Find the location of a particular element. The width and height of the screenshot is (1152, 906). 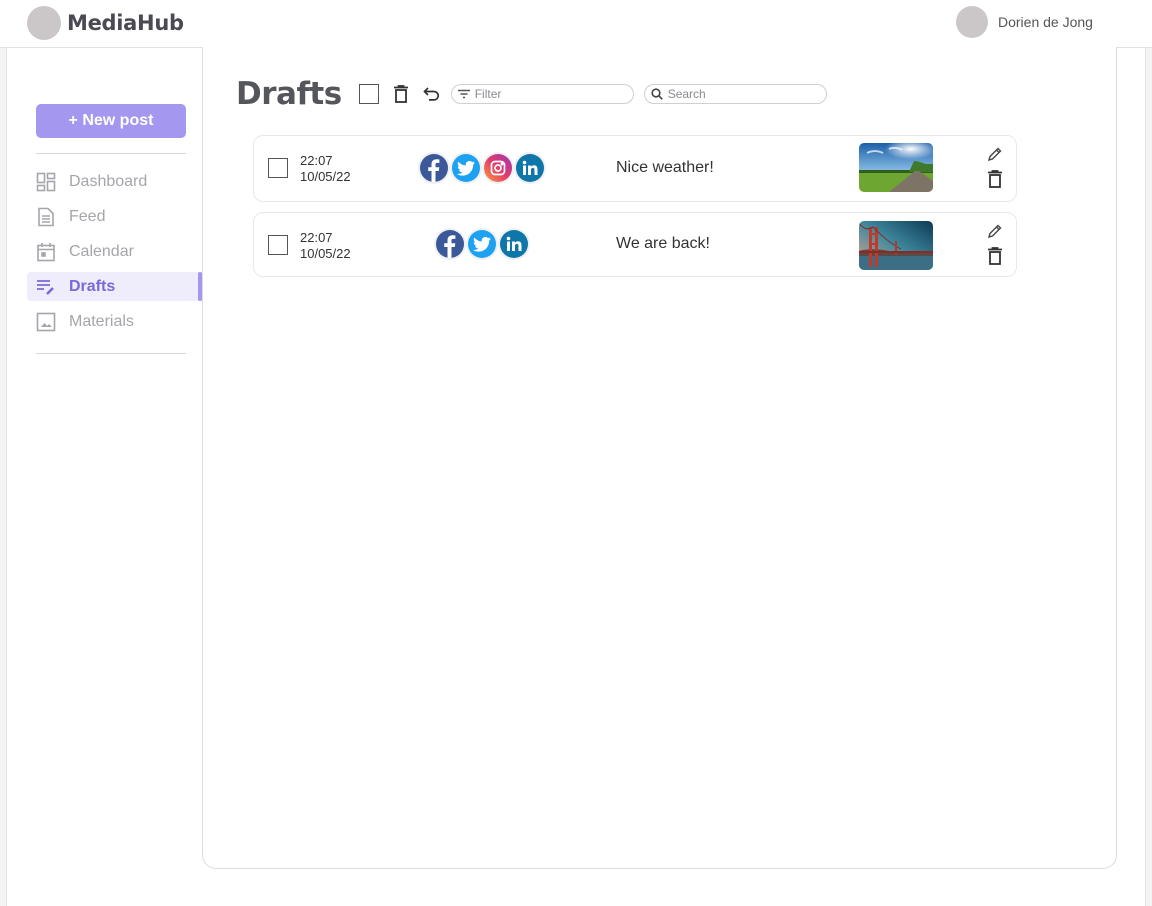

new-post-button: + New post is located at coordinates (111, 121).